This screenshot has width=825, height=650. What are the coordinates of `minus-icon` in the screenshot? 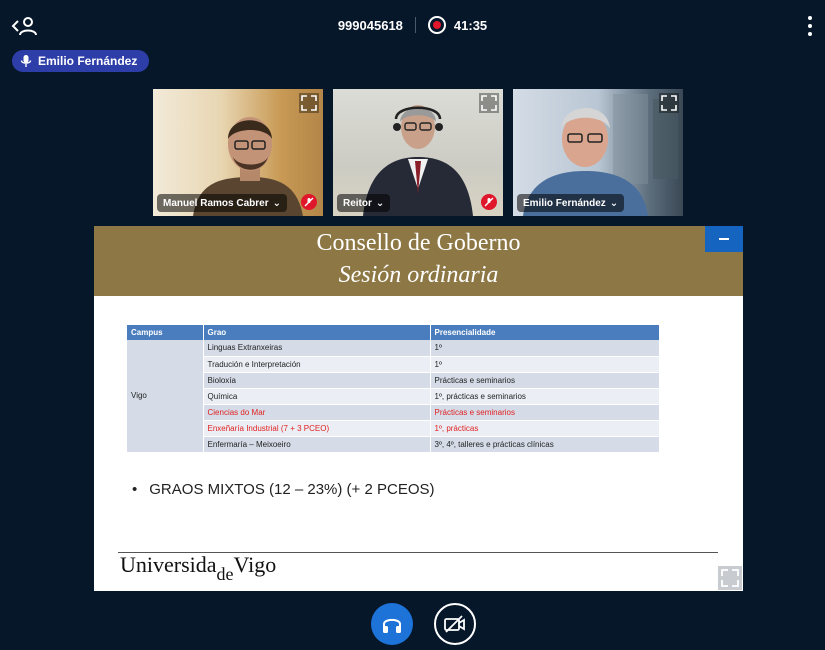 It's located at (724, 239).